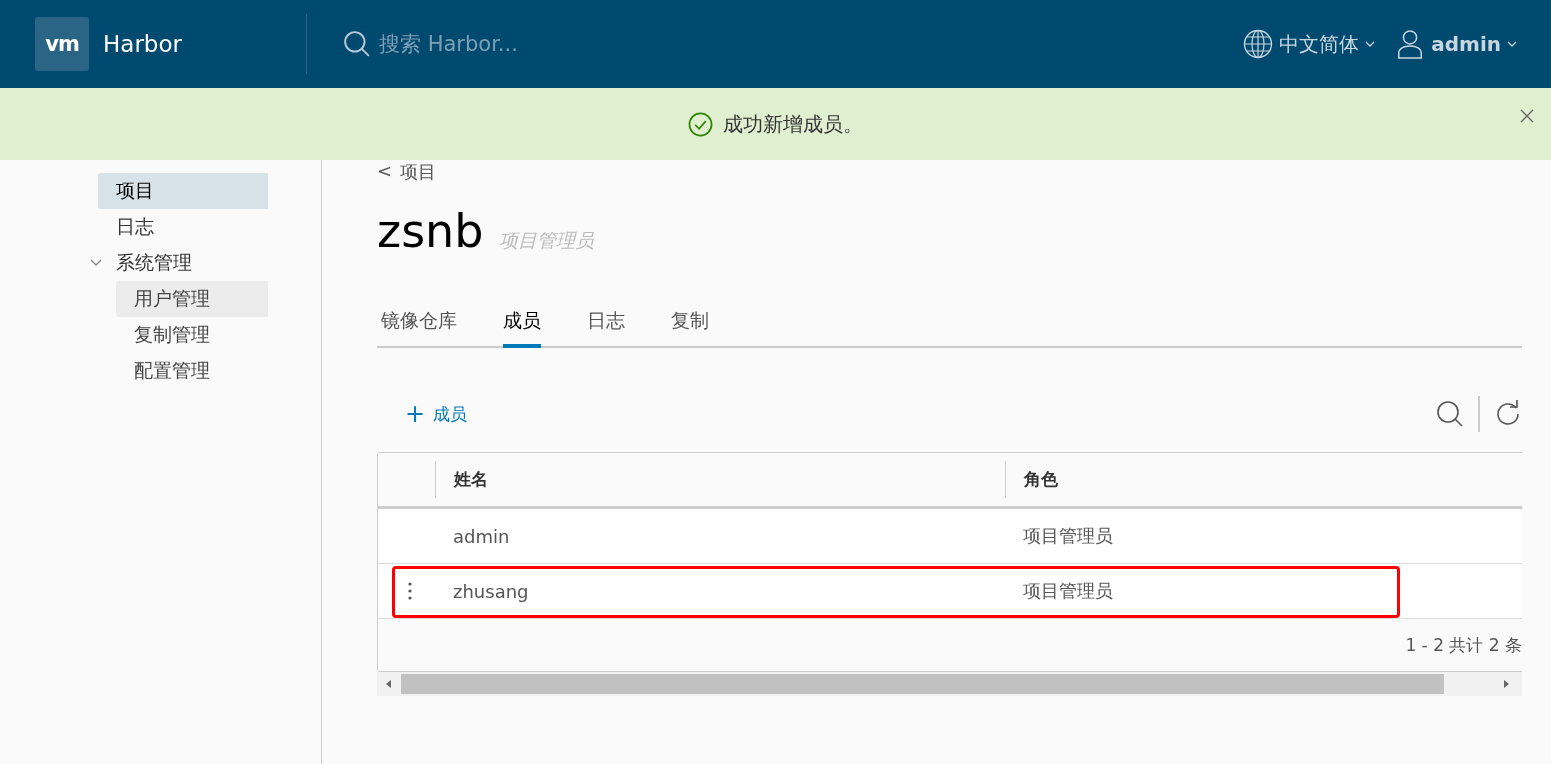  Describe the element at coordinates (183, 191) in the screenshot. I see `nav-item: 项目` at that location.